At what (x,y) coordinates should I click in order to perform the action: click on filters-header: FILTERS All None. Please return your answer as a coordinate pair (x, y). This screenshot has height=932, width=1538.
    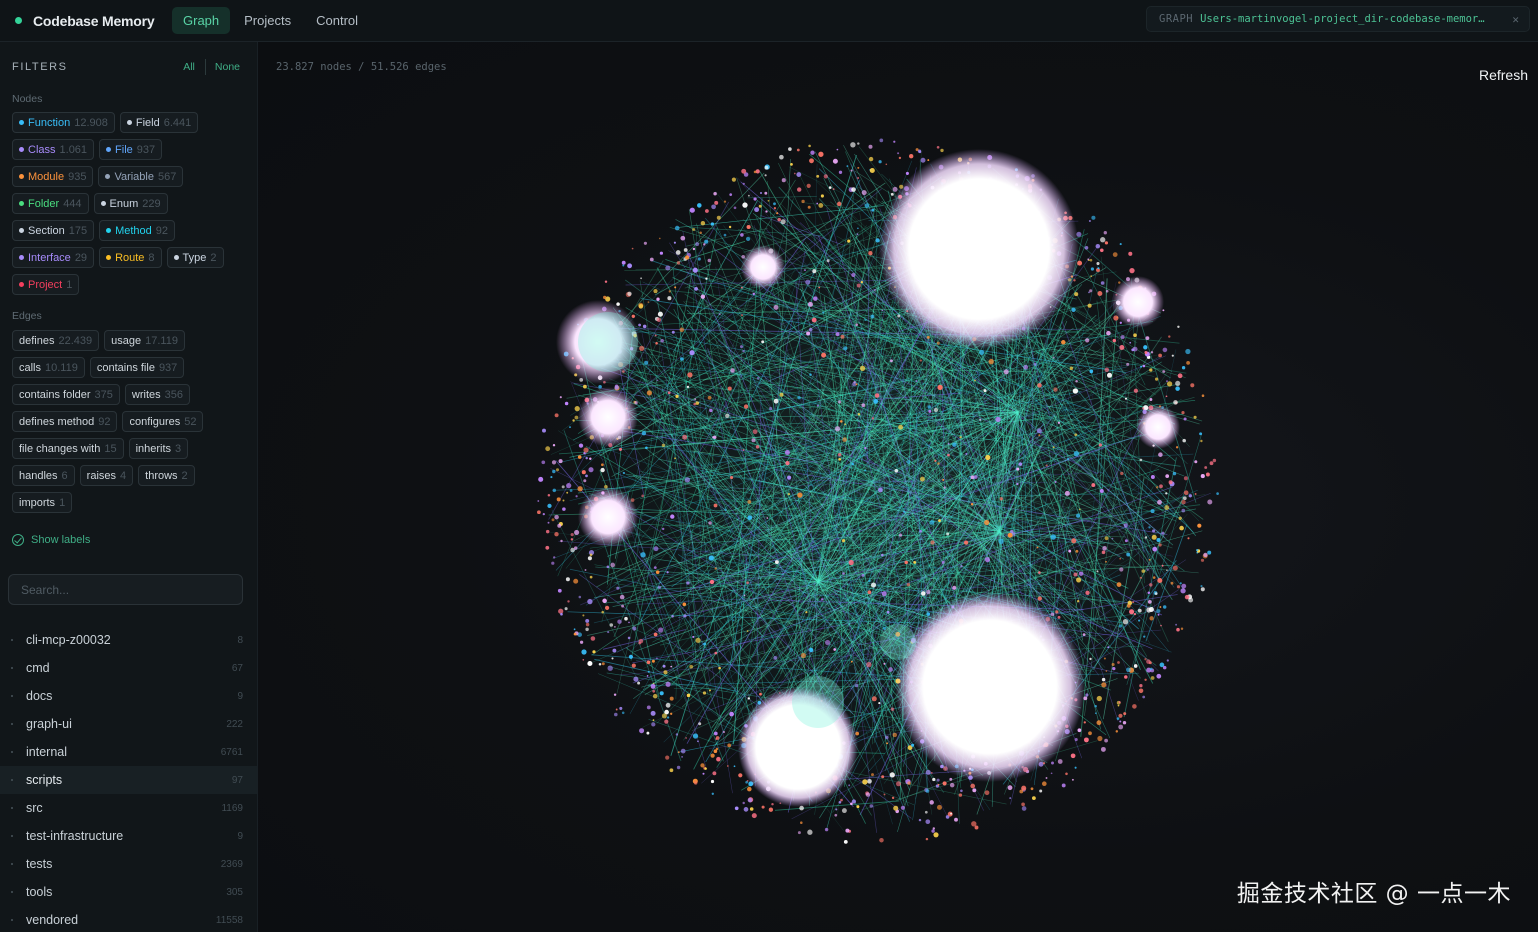
    Looking at the image, I should click on (126, 67).